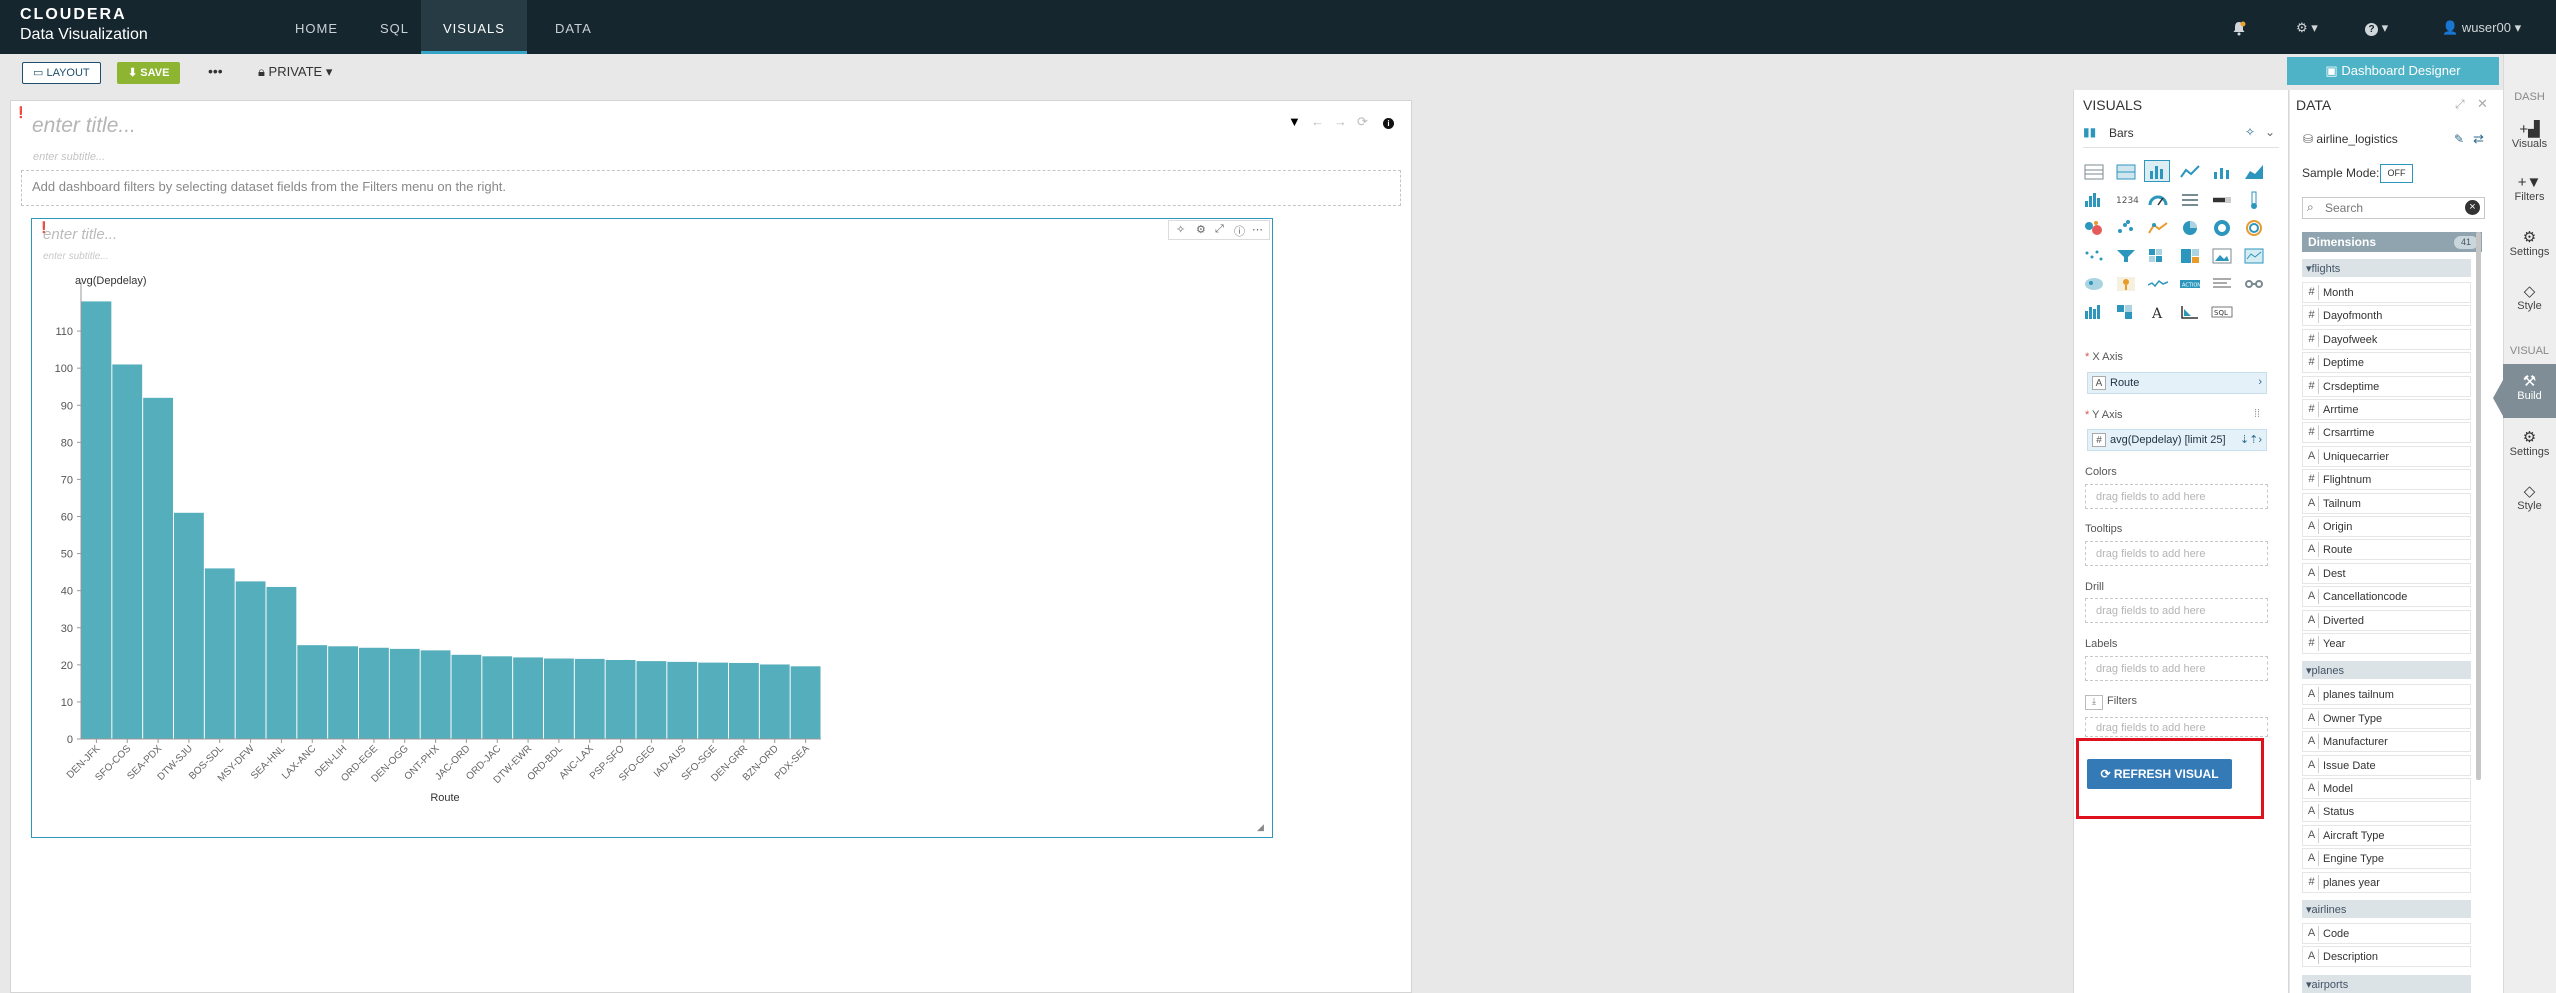 This screenshot has height=993, width=2556. I want to click on field-group-airports: ▾airports, so click(2386, 983).